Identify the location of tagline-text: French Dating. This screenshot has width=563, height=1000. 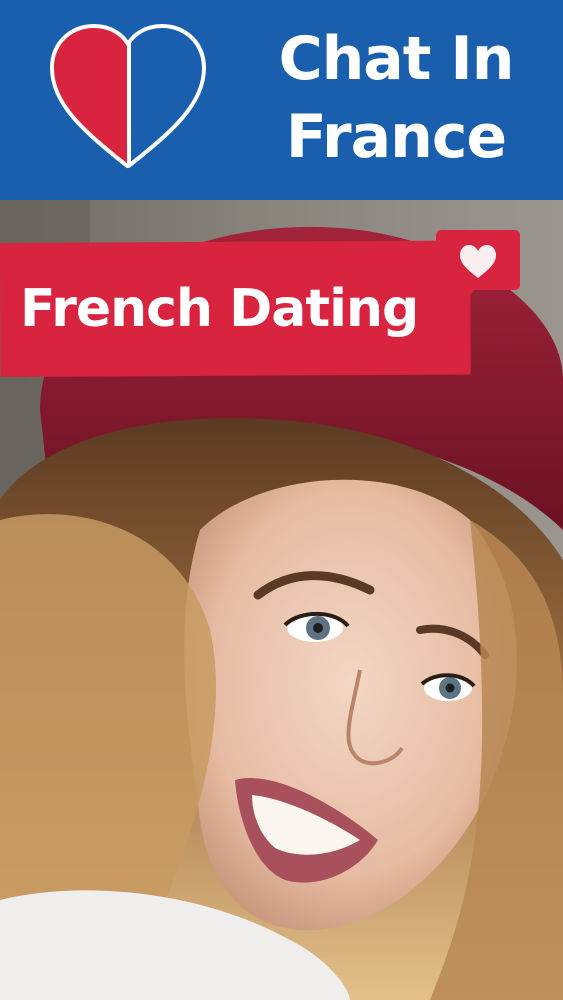
(219, 309).